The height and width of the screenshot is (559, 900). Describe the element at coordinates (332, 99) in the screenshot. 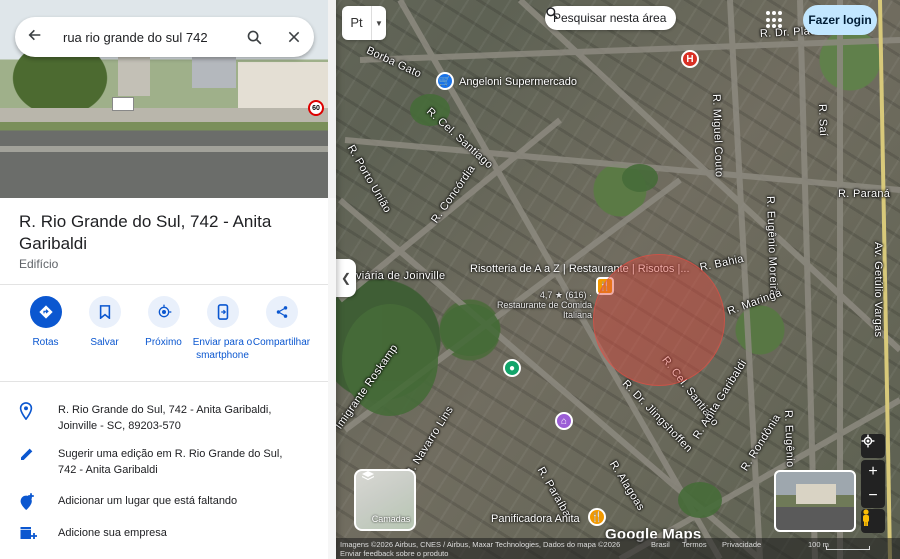

I see `scrollbar-track` at that location.